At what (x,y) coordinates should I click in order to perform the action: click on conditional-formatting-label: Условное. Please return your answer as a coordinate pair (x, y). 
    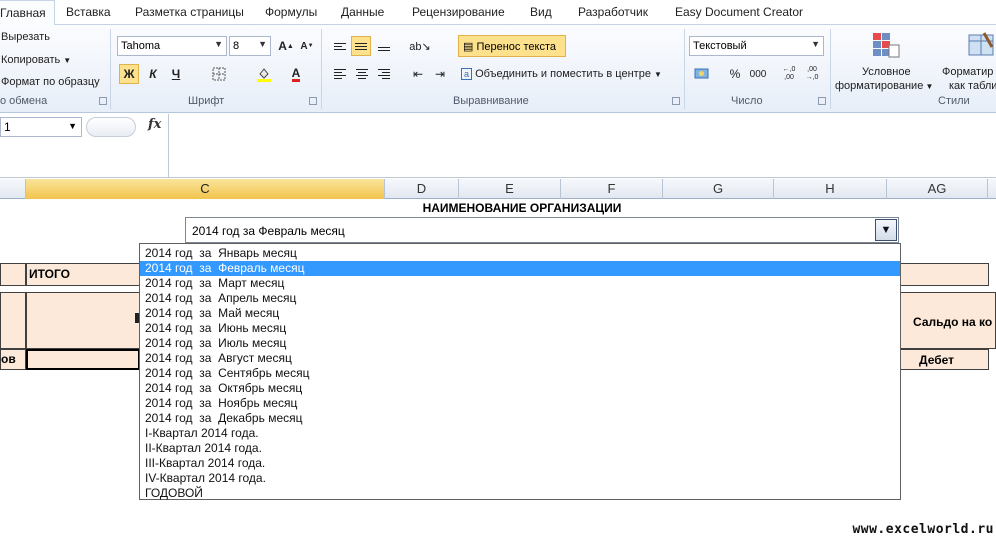
    Looking at the image, I should click on (886, 72).